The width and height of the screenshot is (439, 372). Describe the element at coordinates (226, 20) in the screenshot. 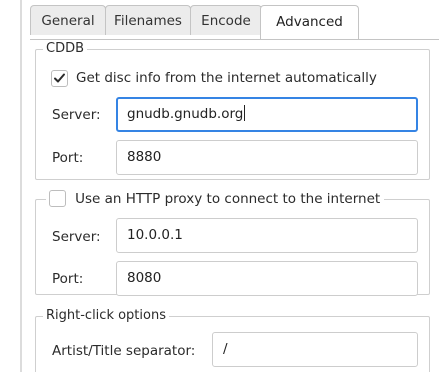

I see `tab-encode: Encode` at that location.